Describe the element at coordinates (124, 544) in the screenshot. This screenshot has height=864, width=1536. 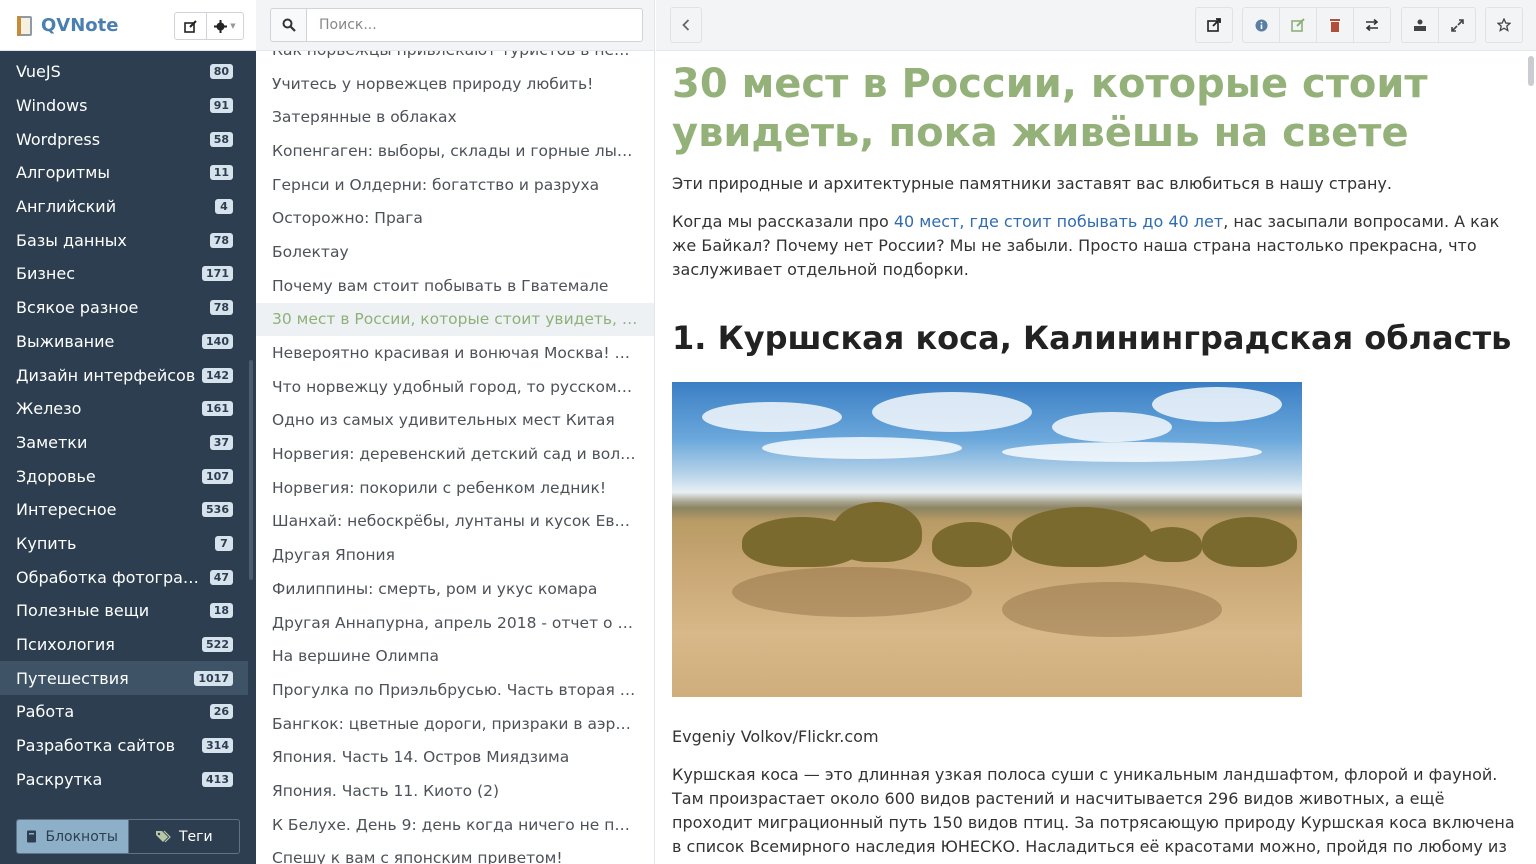
I see `notebook-item: Купить 7` at that location.